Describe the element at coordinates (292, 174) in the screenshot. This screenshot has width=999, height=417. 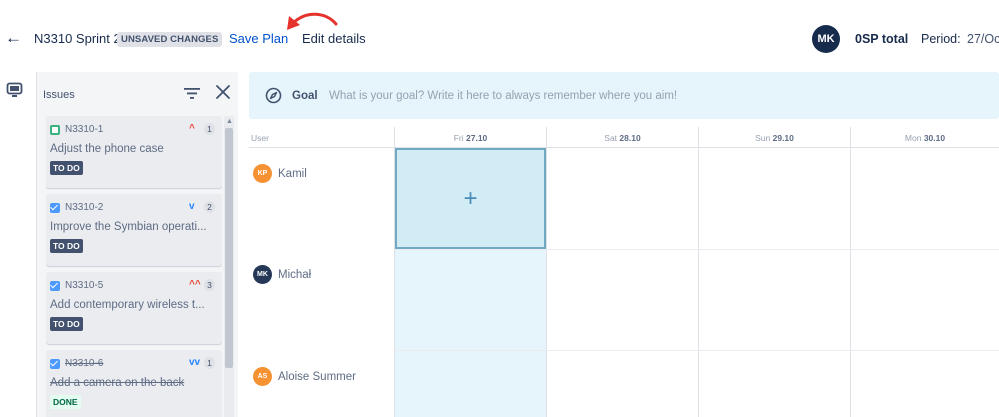
I see `user-name: Kamil` at that location.